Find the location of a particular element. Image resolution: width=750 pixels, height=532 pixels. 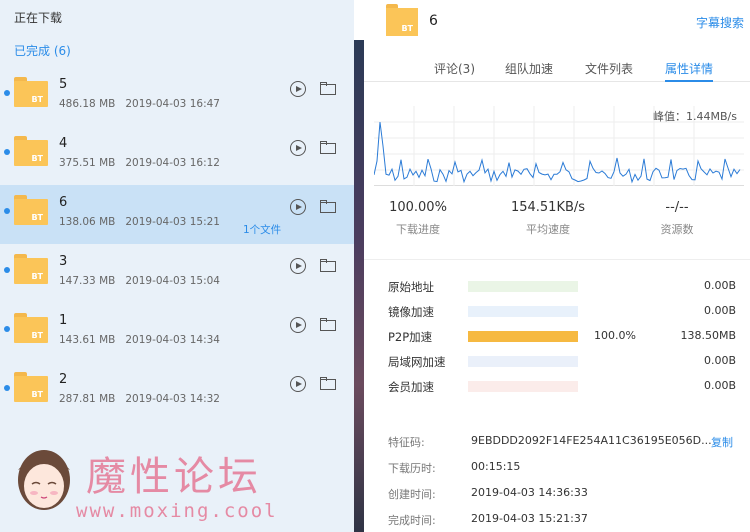

tab-comments: 评论(3) is located at coordinates (454, 68).